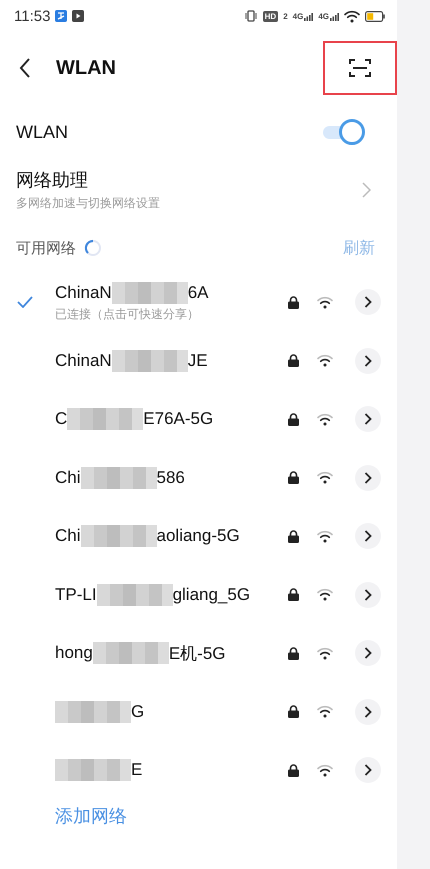 Image resolution: width=430 pixels, height=869 pixels. Describe the element at coordinates (74, 653) in the screenshot. I see `network-name: hong` at that location.